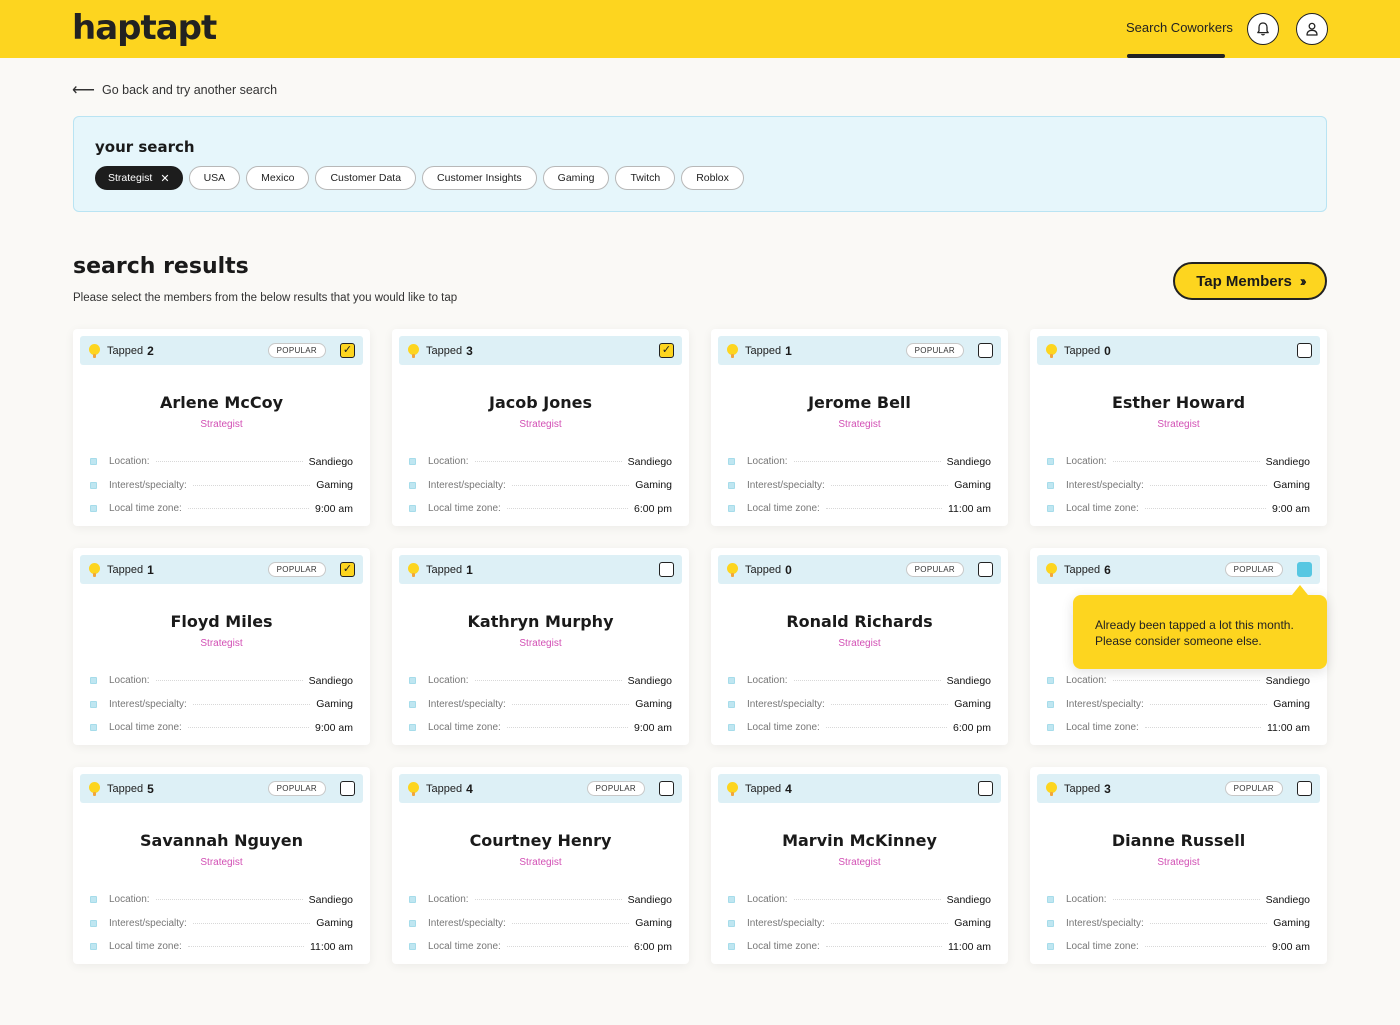 The height and width of the screenshot is (1025, 1400). I want to click on tapped-count: 6, so click(1107, 569).